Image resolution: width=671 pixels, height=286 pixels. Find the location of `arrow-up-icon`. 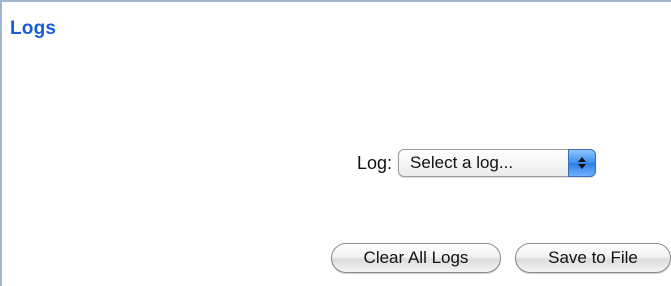

arrow-up-icon is located at coordinates (582, 159).